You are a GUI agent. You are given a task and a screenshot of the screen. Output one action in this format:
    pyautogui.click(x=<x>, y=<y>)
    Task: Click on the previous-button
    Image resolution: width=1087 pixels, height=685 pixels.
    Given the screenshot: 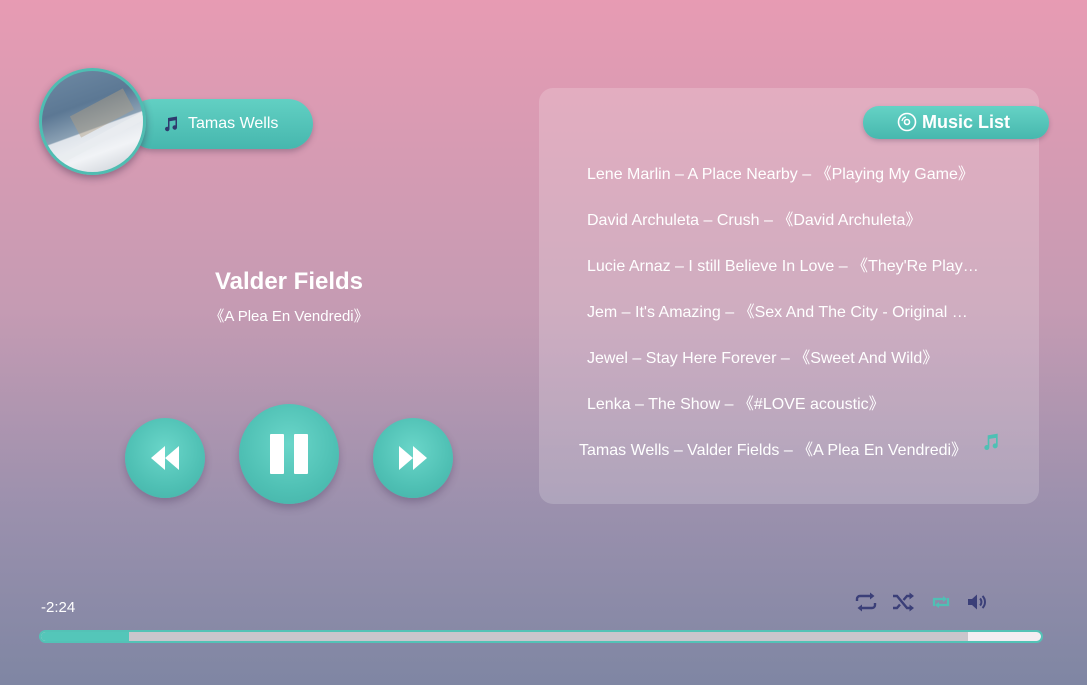 What is the action you would take?
    pyautogui.click(x=165, y=458)
    